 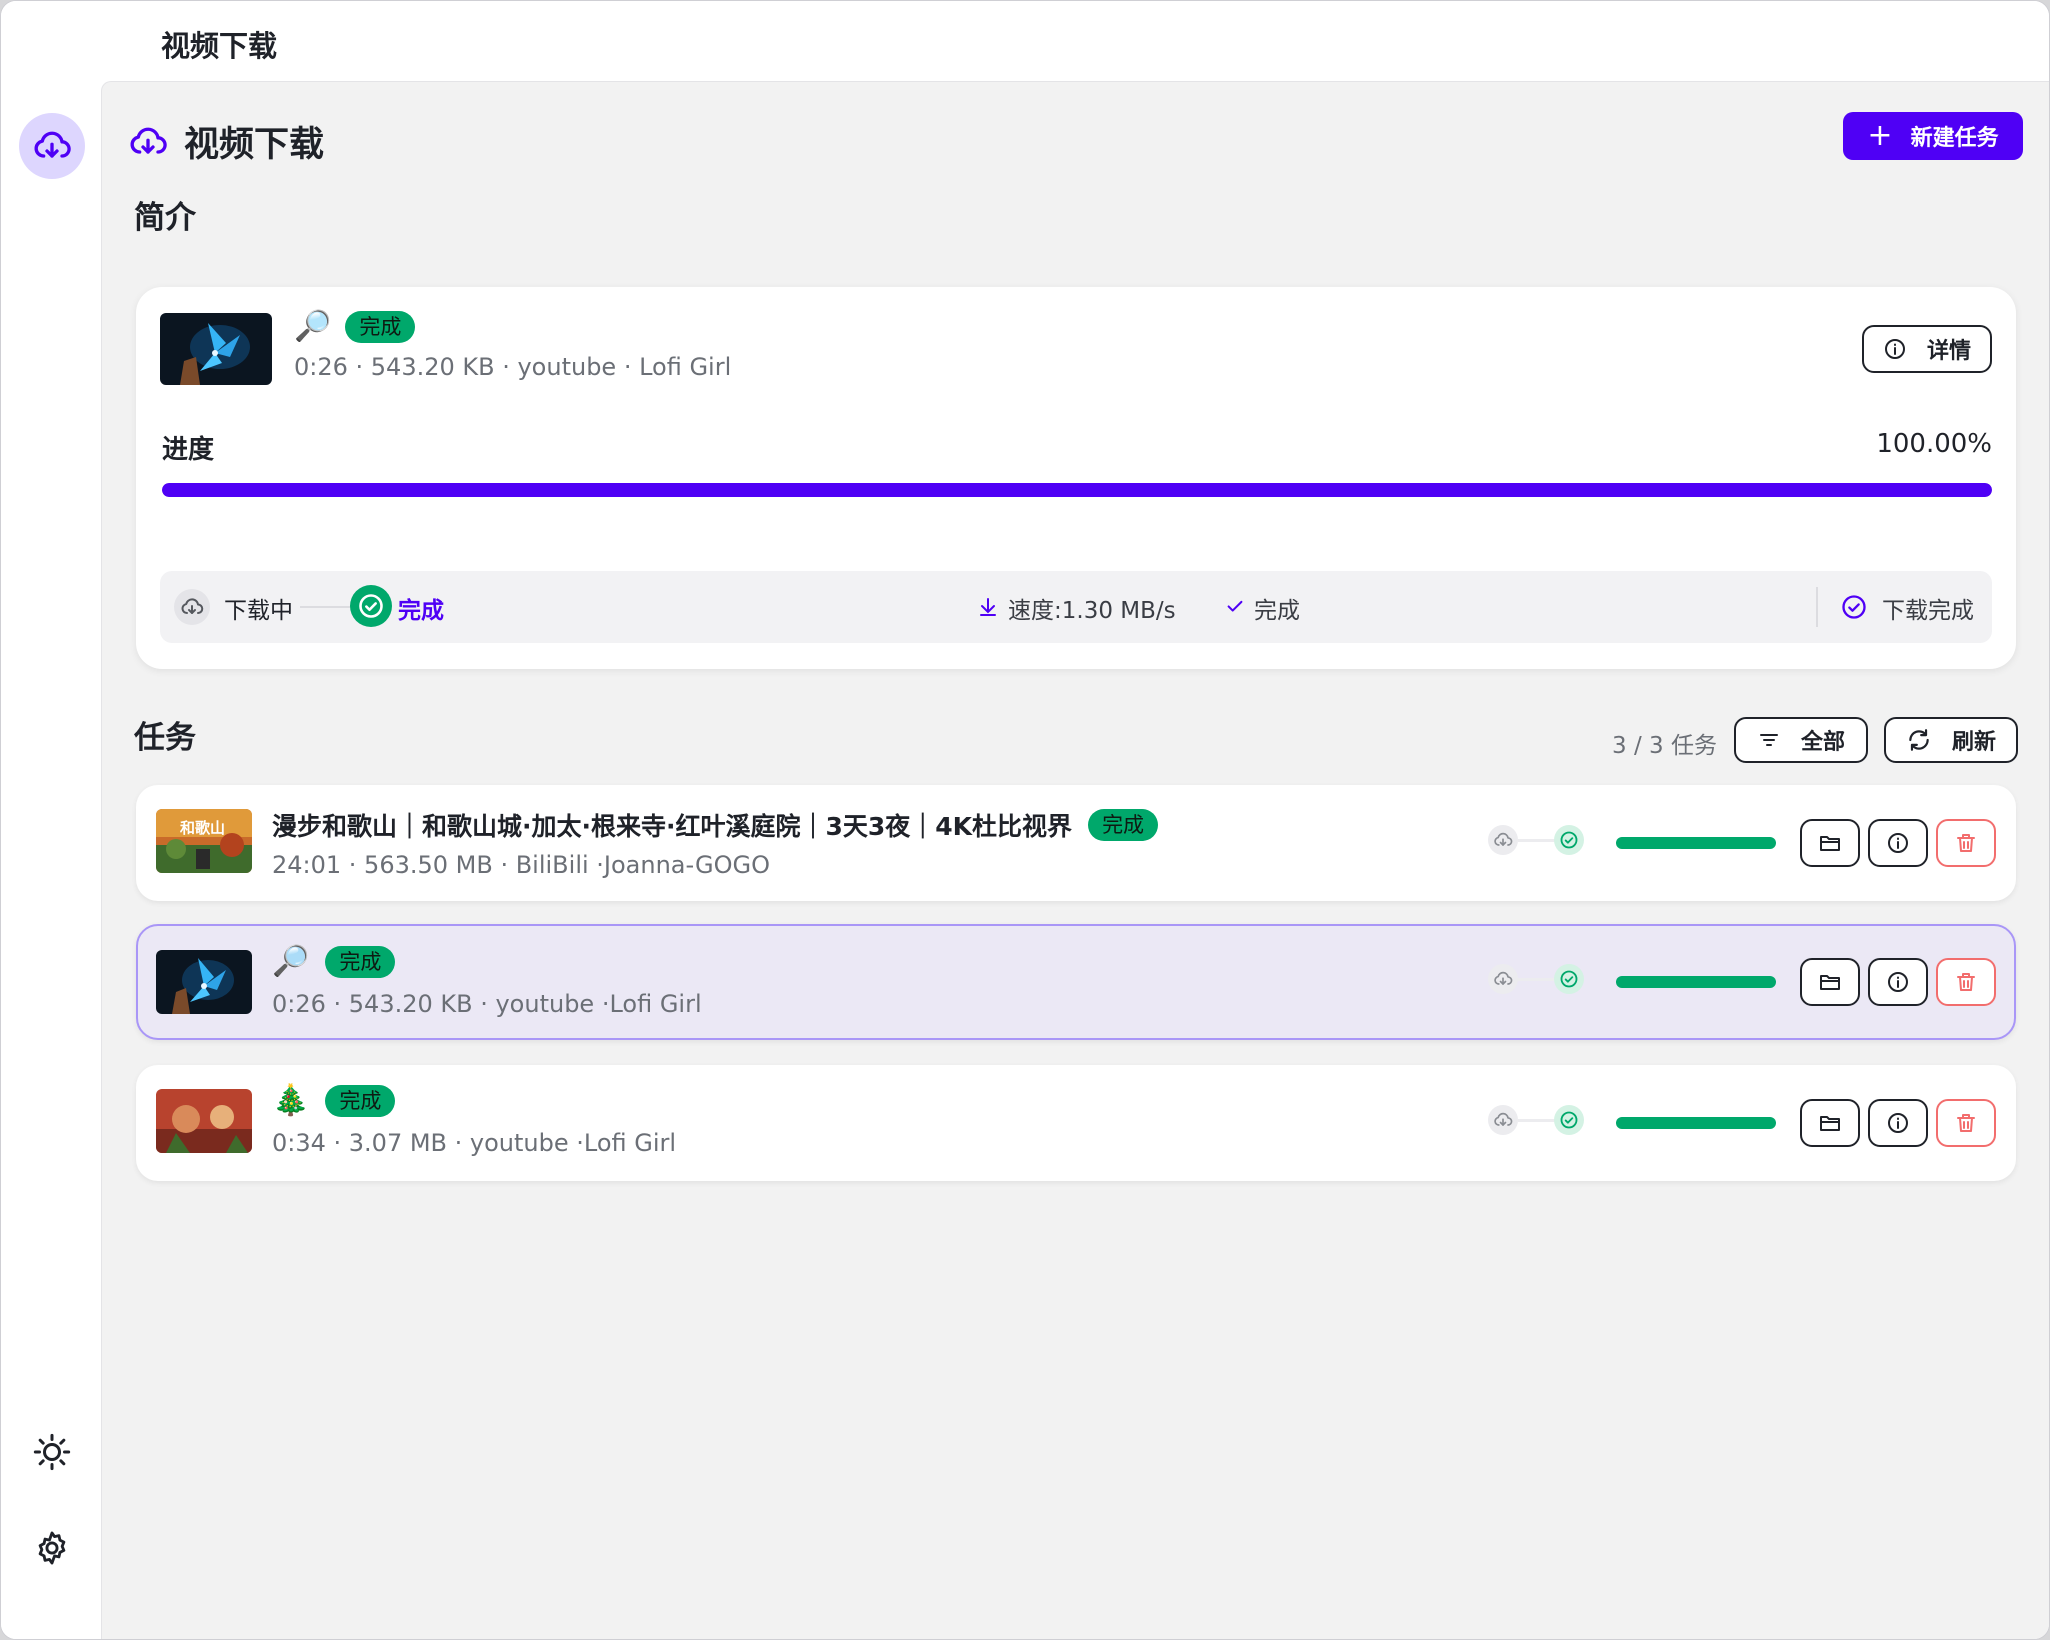 I want to click on status-bar: 下载中 完成 速度:1.30 MB/s 完成 下载完成, so click(x=1076, y=607).